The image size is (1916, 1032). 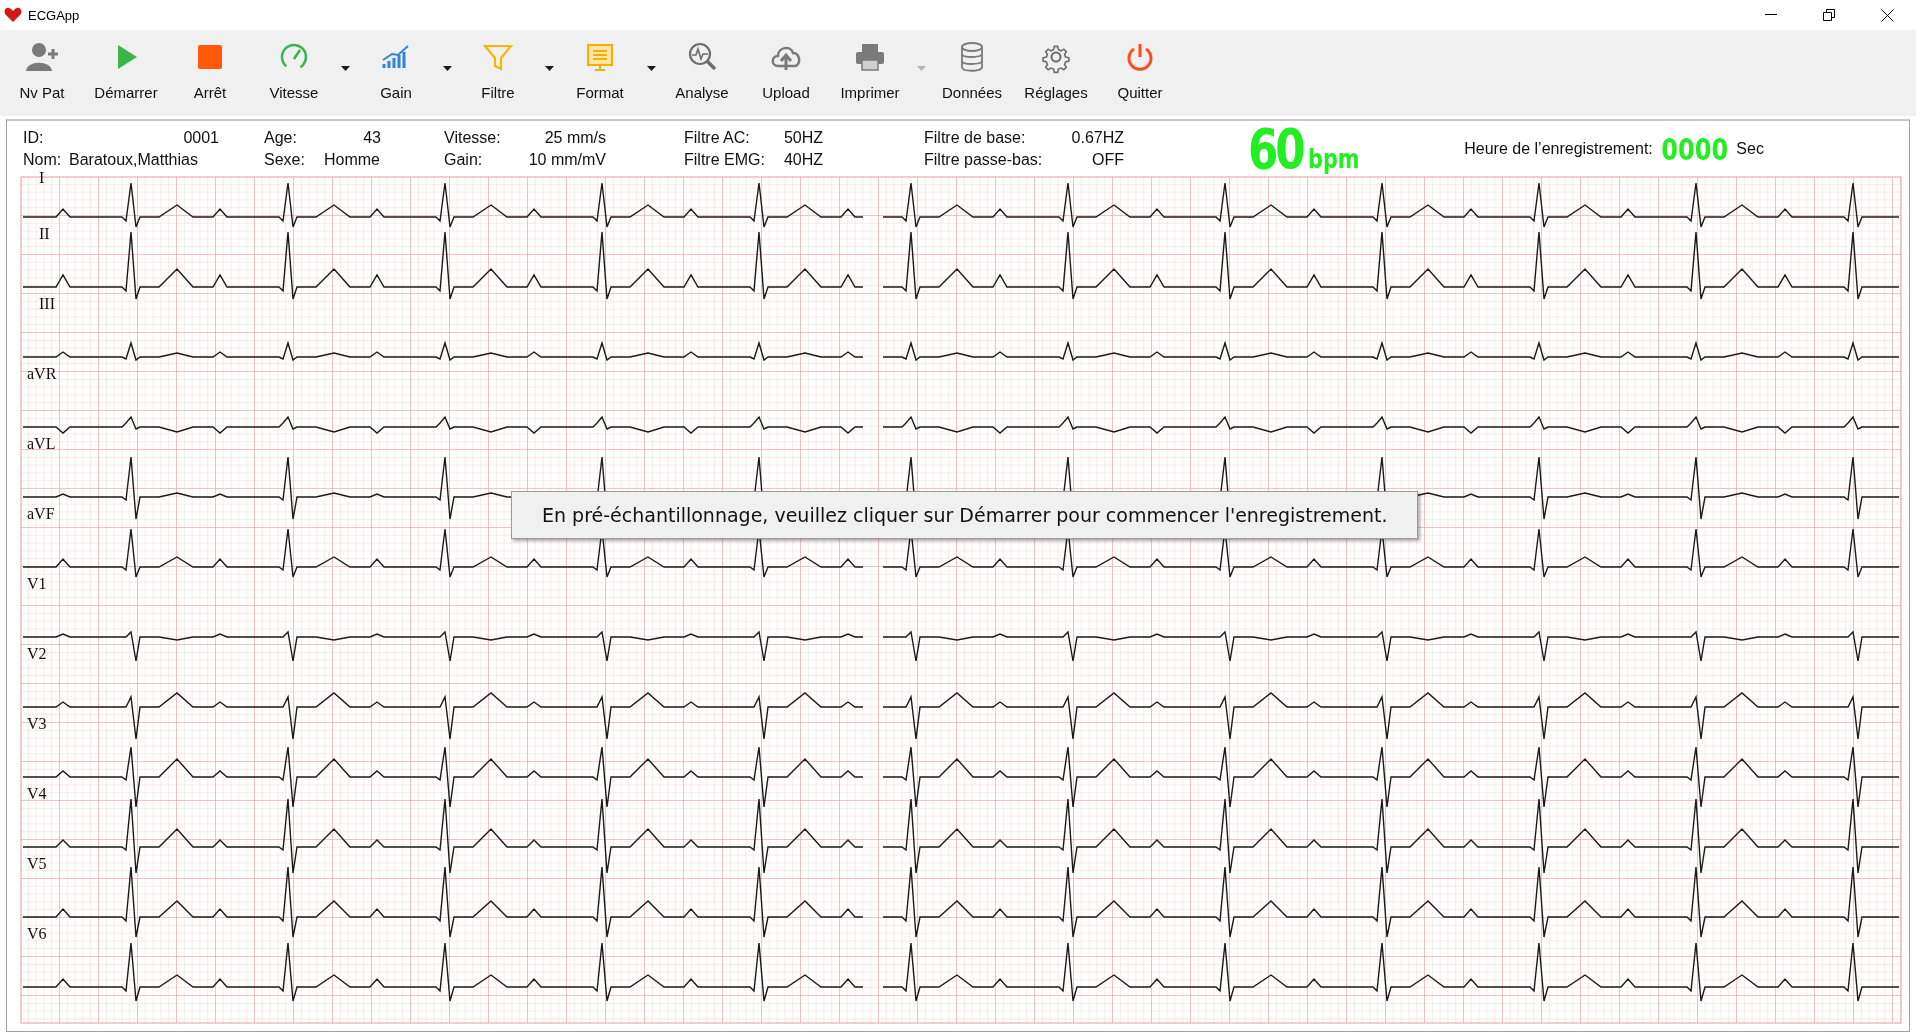 What do you see at coordinates (37, 793) in the screenshot?
I see `lead-label: V4` at bounding box center [37, 793].